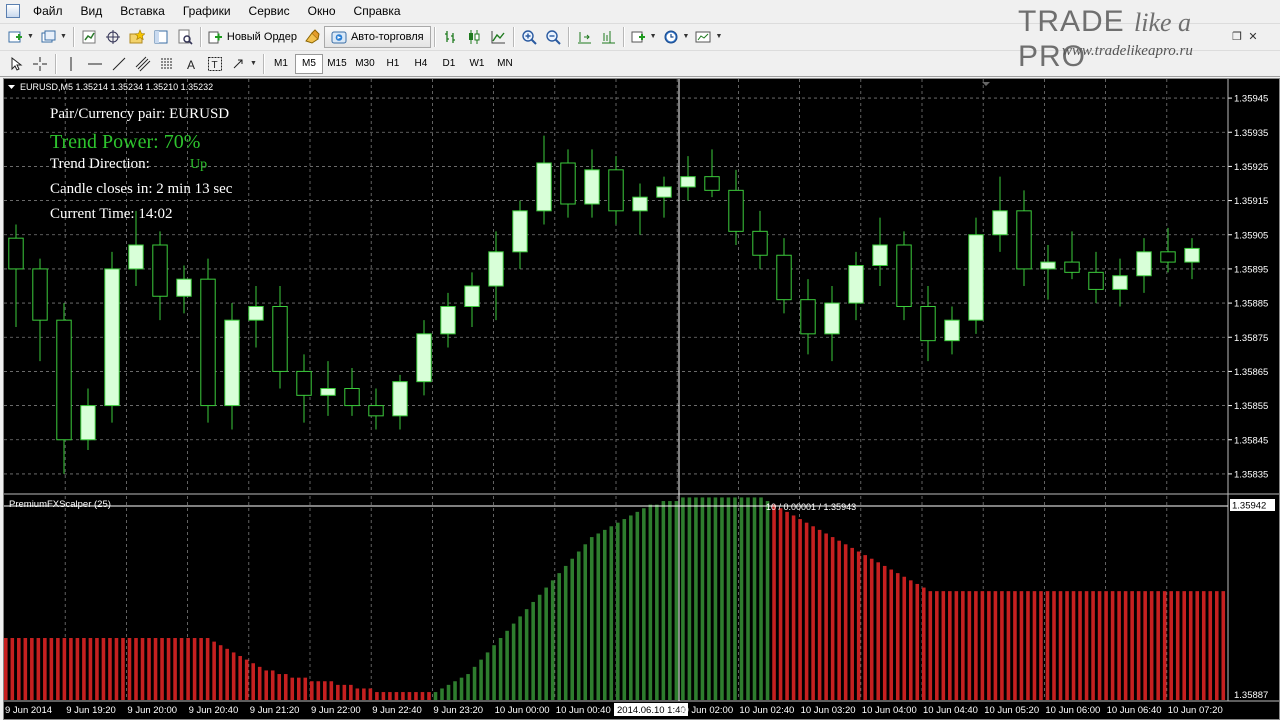  I want to click on zoom-in-button, so click(529, 37).